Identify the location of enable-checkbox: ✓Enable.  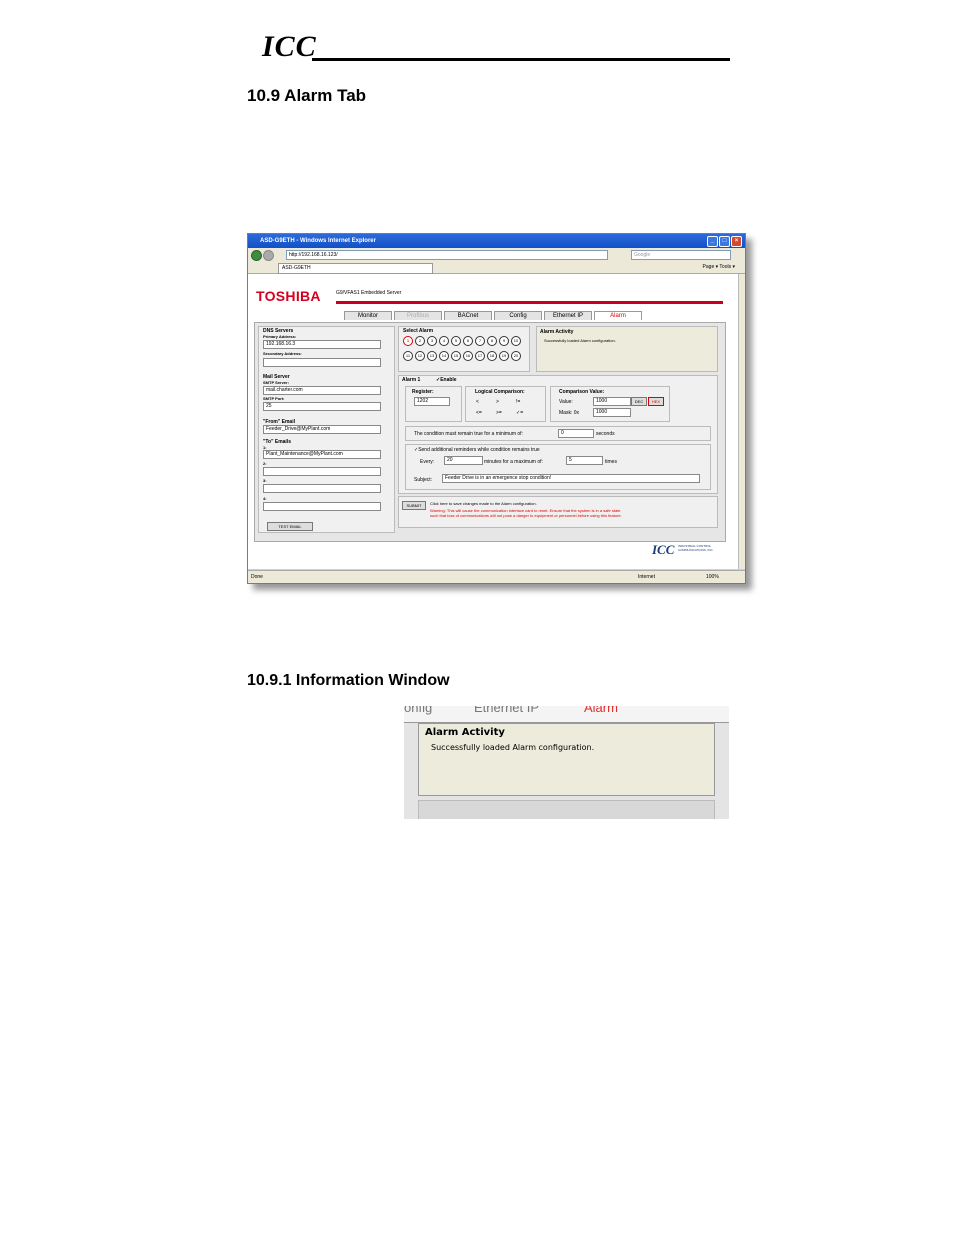
(446, 380).